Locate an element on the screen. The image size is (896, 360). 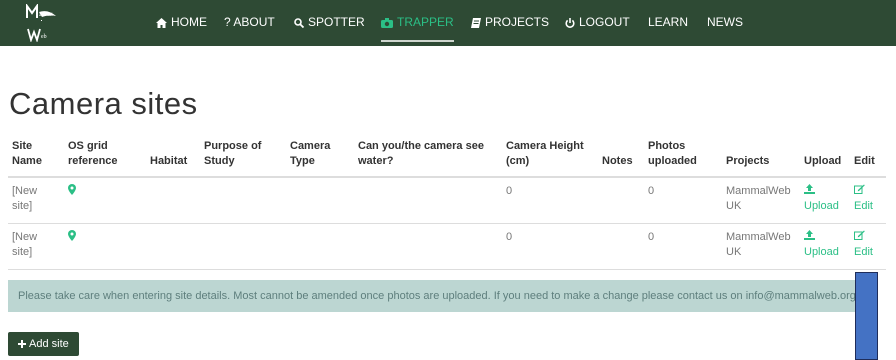
nav-learn: LEARN is located at coordinates (668, 23).